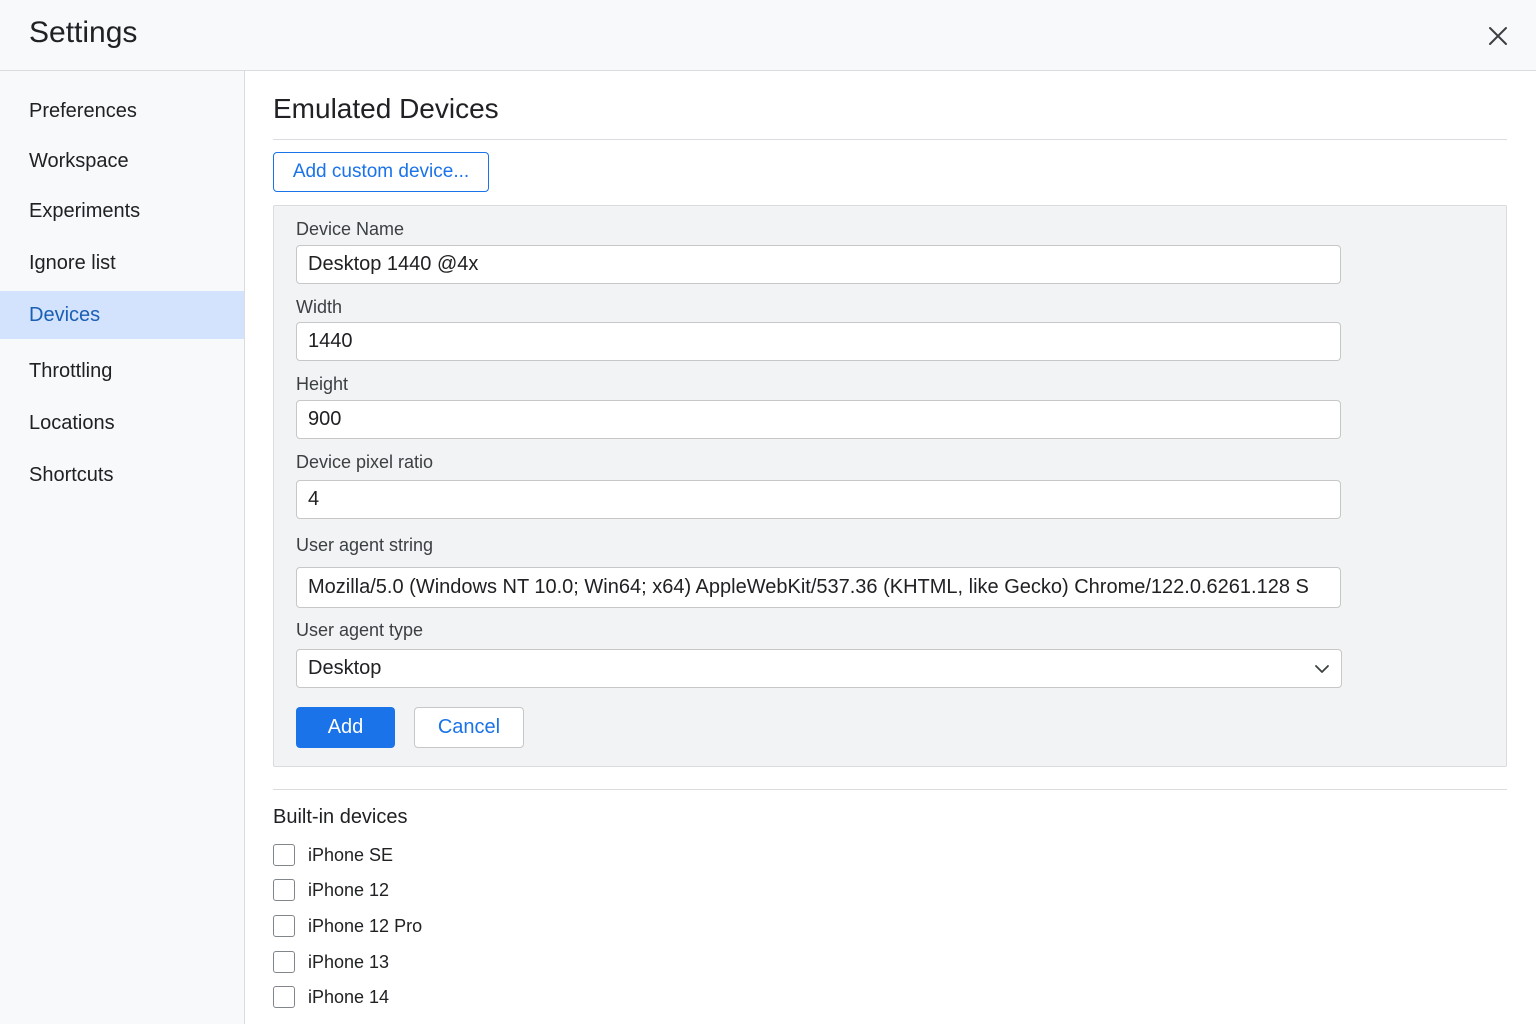  Describe the element at coordinates (71, 370) in the screenshot. I see `sidebar-item-label: Throttling` at that location.